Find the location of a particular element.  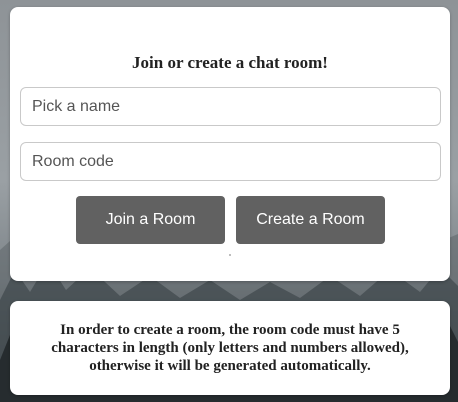

create-room-button: Create a Room is located at coordinates (310, 220).